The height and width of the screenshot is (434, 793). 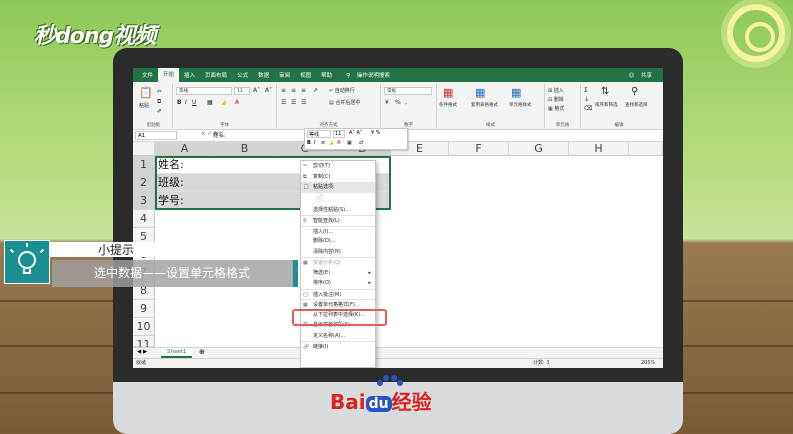 I want to click on mini-grow-font-icon: A˄ A˅, so click(x=355, y=133).